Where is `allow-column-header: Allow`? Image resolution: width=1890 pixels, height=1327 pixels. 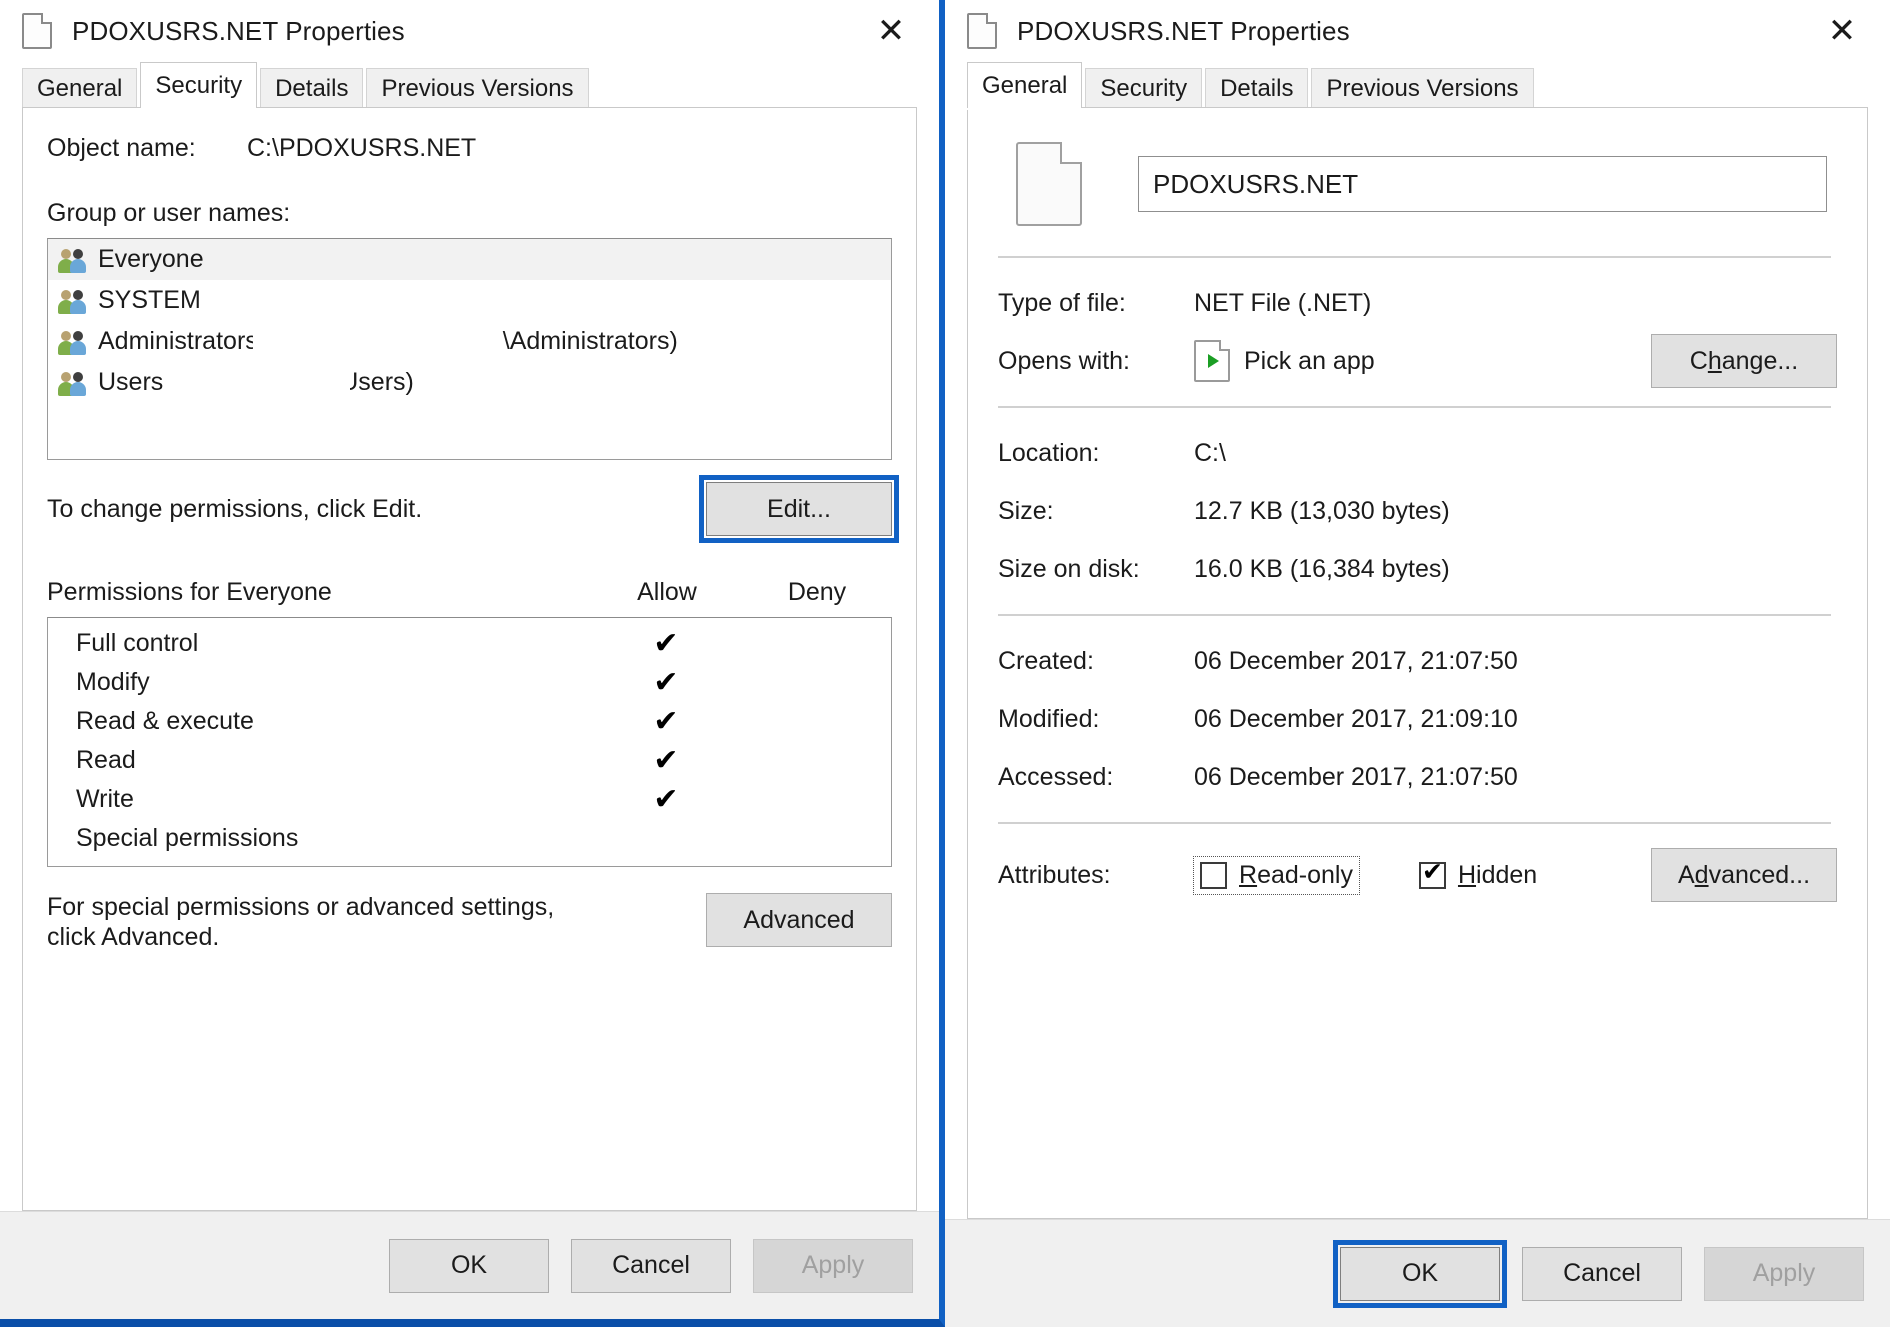 allow-column-header: Allow is located at coordinates (667, 592).